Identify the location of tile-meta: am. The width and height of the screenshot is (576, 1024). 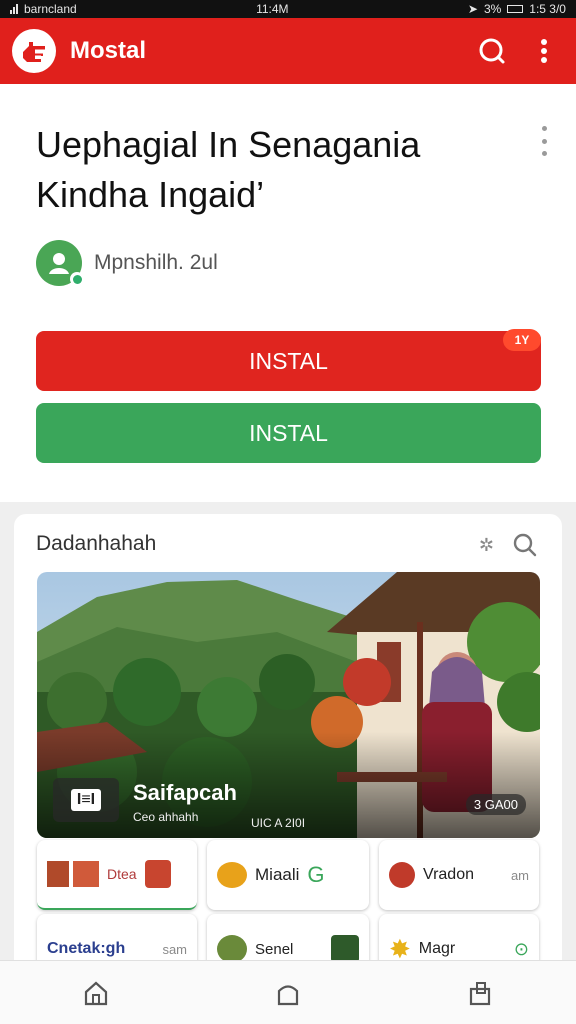
(519, 875).